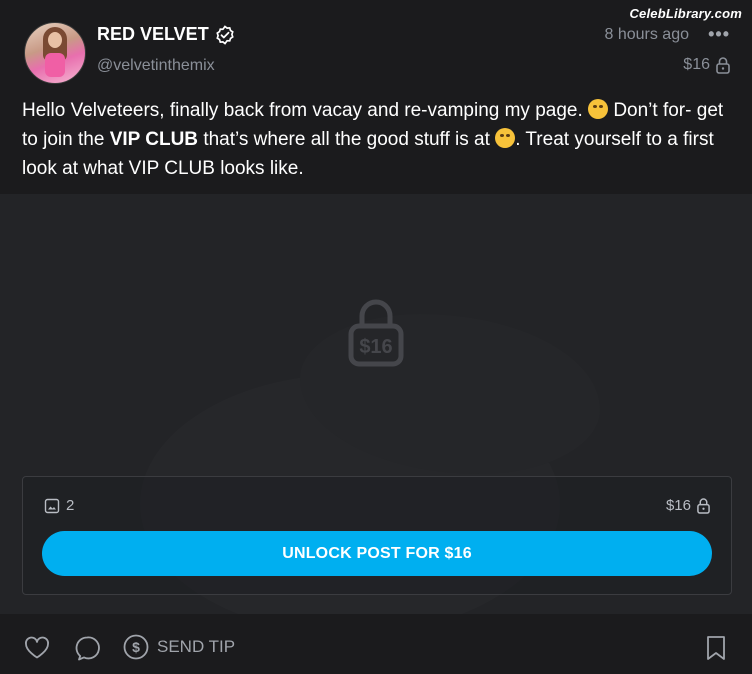 The image size is (752, 674). What do you see at coordinates (153, 34) in the screenshot?
I see `author-name-text: RED VELVET` at bounding box center [153, 34].